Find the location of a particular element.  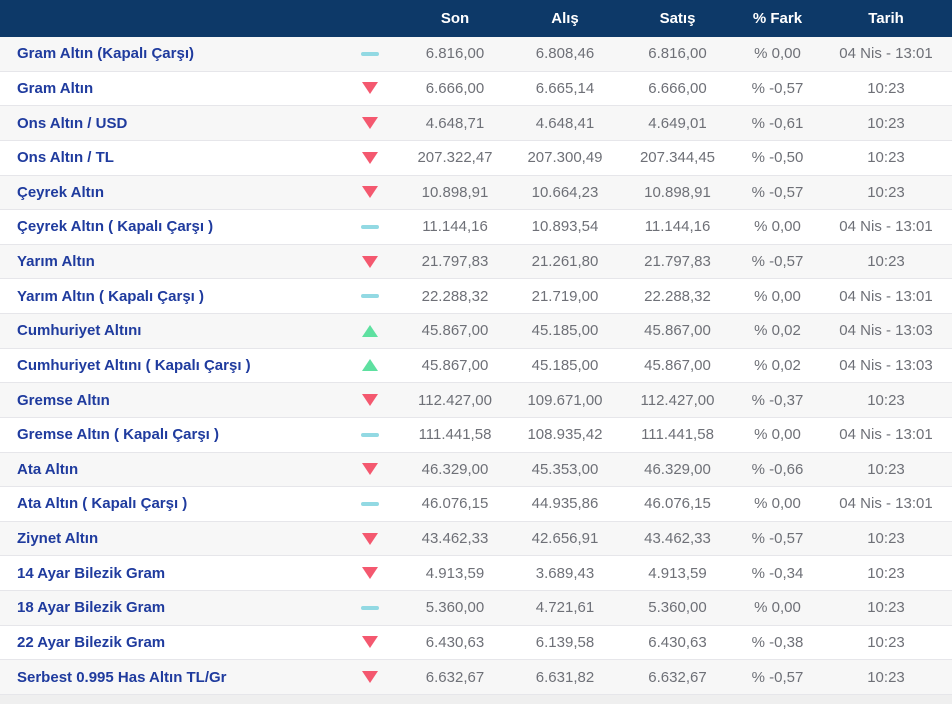

header-cell-satis: Satış is located at coordinates (677, 18).